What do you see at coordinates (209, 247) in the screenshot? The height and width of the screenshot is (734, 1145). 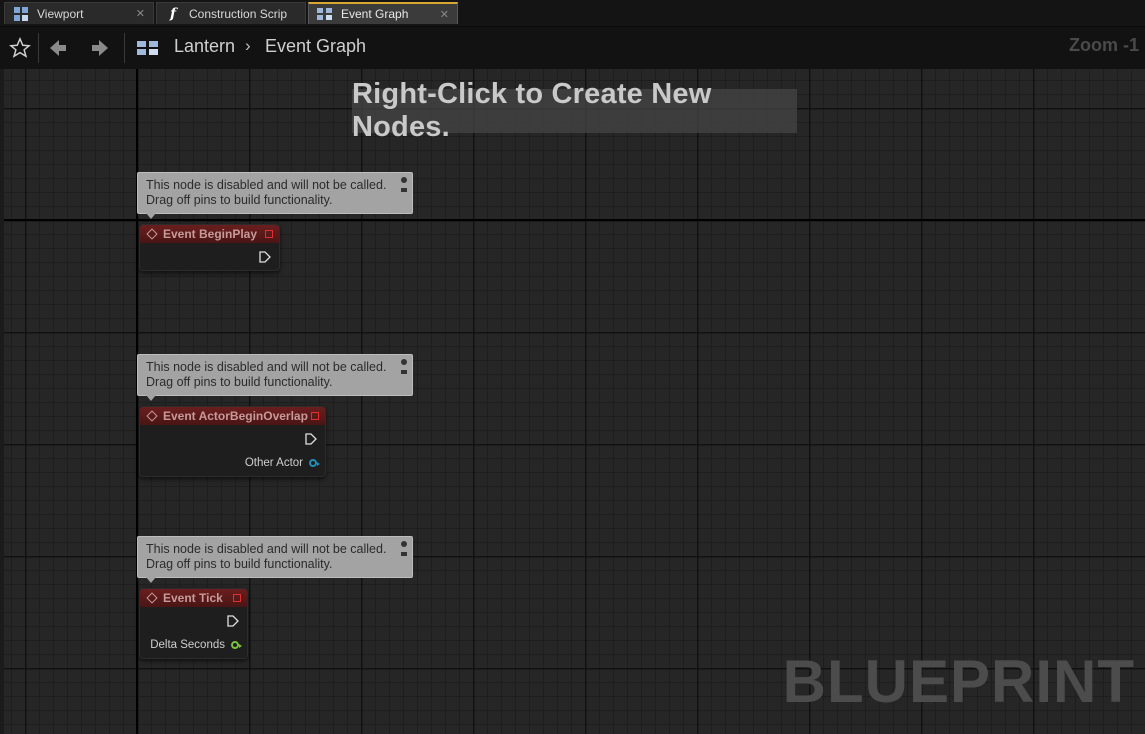 I see `event-beginplay-node: Event BeginPlay` at bounding box center [209, 247].